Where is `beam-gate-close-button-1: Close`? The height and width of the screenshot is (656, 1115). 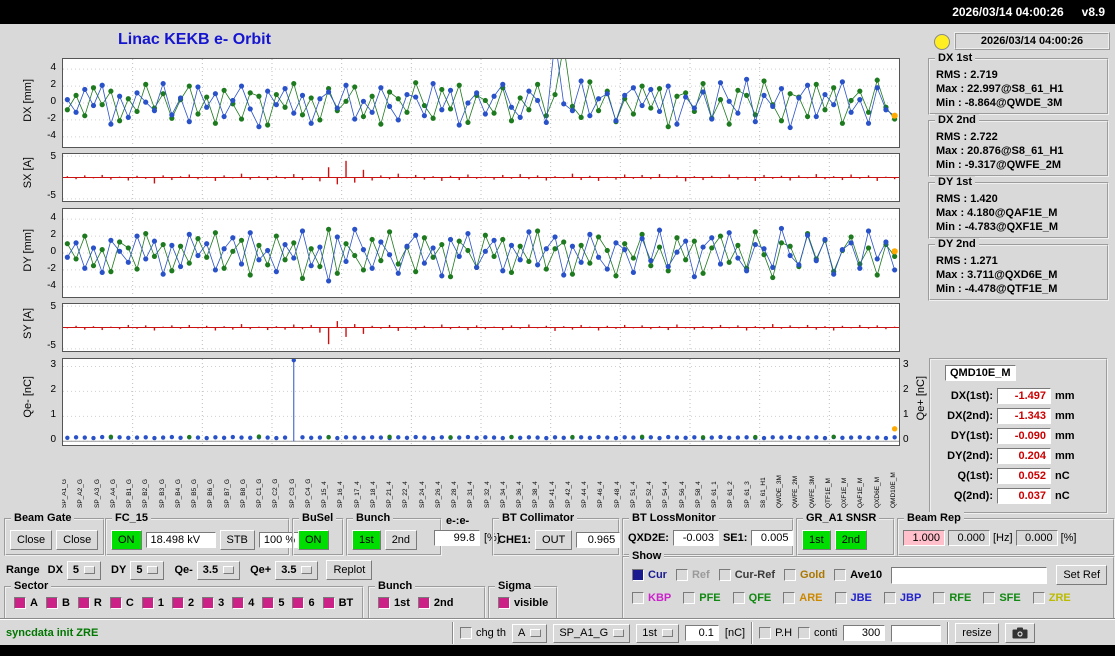 beam-gate-close-button-1: Close is located at coordinates (31, 540).